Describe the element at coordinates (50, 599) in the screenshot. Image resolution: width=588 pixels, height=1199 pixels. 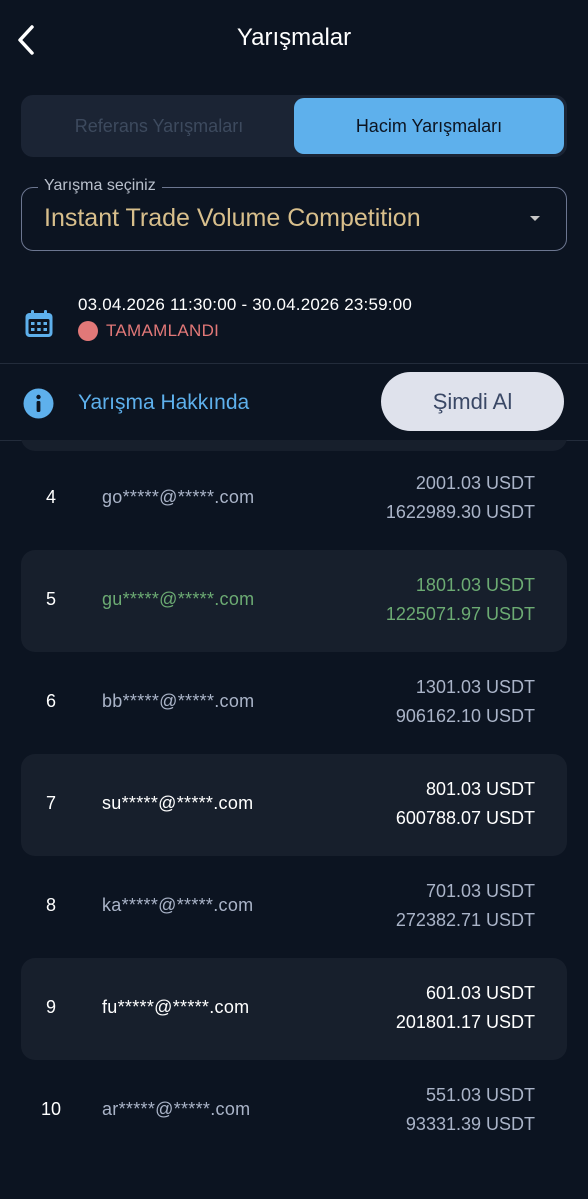
I see `rank: 5` at that location.